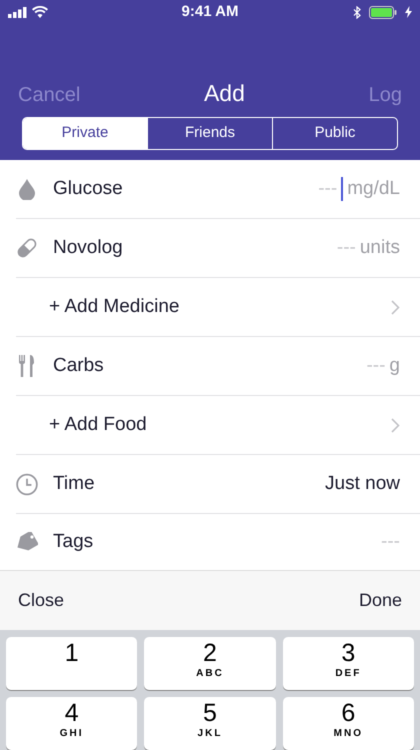 Image resolution: width=420 pixels, height=750 pixels. What do you see at coordinates (72, 663) in the screenshot?
I see `keypad-key: 1` at bounding box center [72, 663].